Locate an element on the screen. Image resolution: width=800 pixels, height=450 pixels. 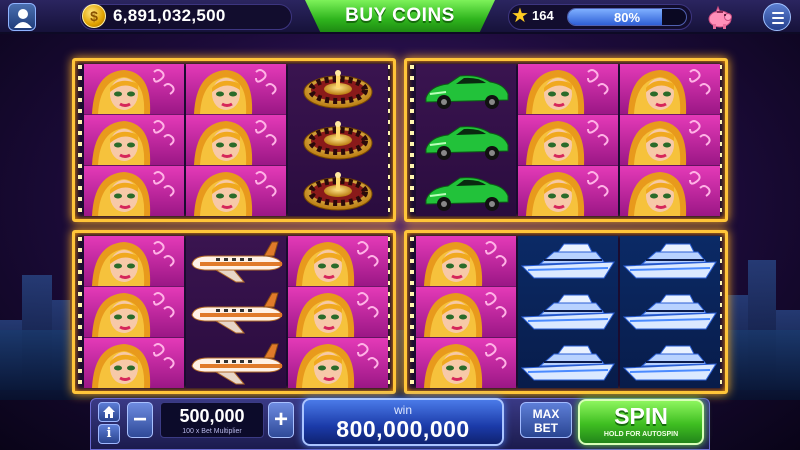
player-level: 164 is located at coordinates (543, 15).